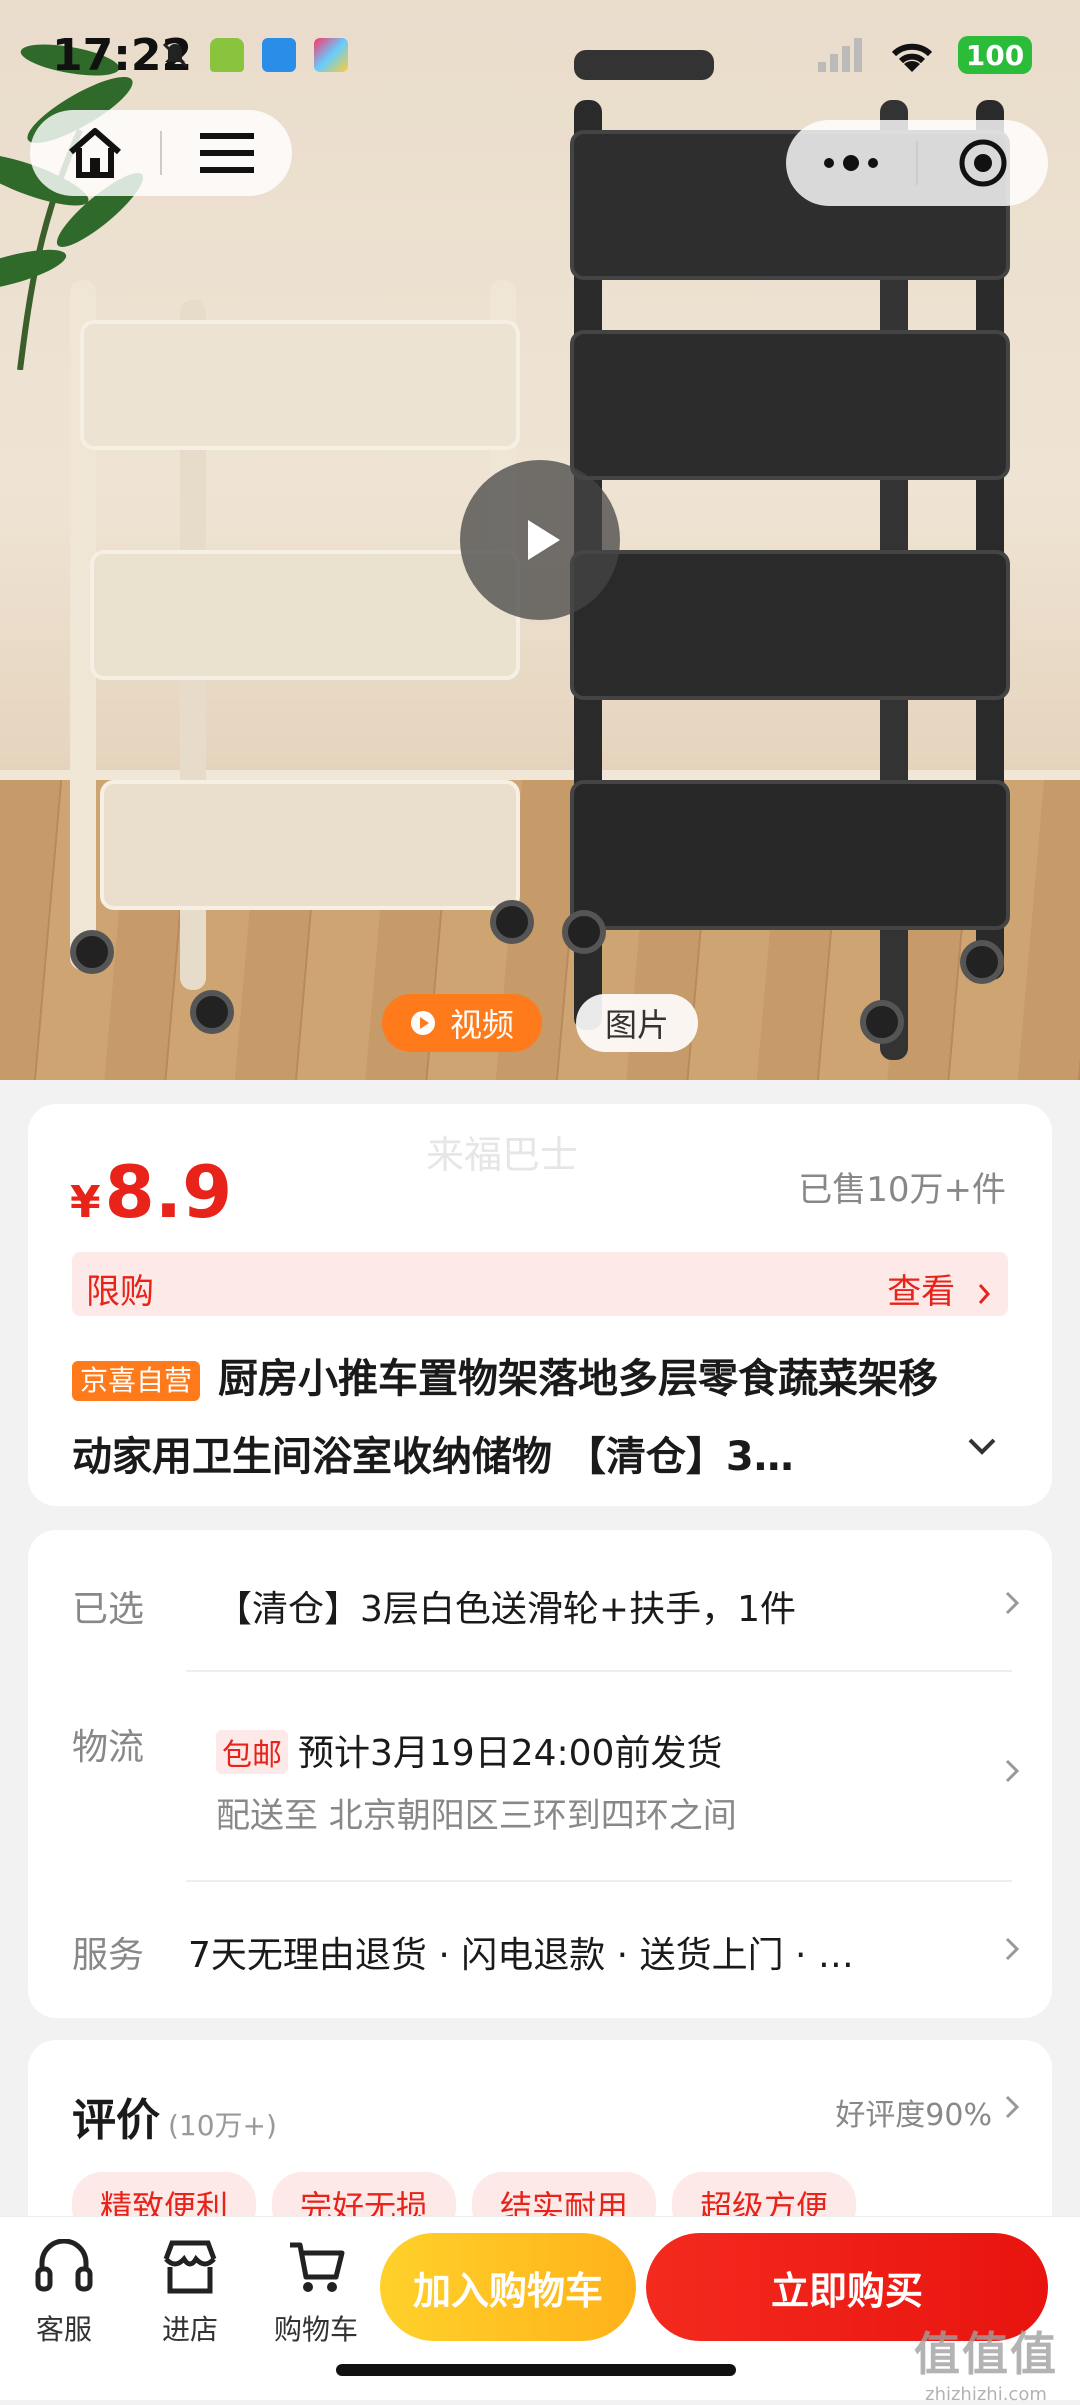 The image size is (1080, 2405). I want to click on tab-photo: 图片, so click(637, 1023).